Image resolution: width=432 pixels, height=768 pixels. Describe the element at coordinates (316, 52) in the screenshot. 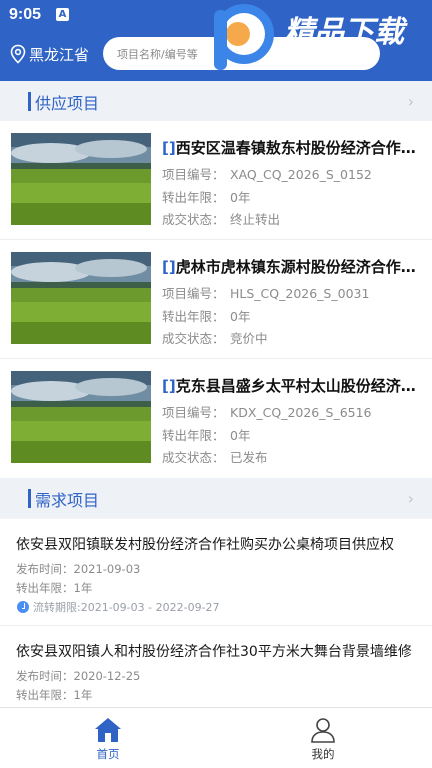

I see `watermark-url: www.j9p.com` at that location.